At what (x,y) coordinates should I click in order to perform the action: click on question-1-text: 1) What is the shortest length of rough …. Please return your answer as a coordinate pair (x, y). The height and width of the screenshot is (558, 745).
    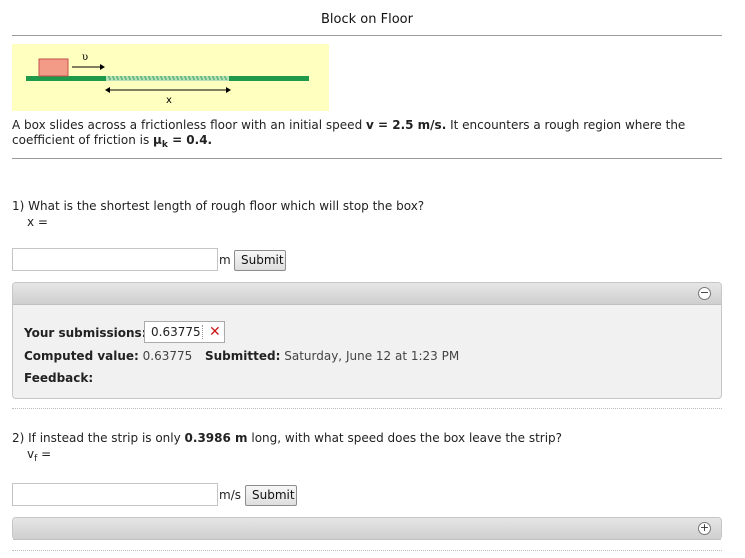
    Looking at the image, I should click on (218, 206).